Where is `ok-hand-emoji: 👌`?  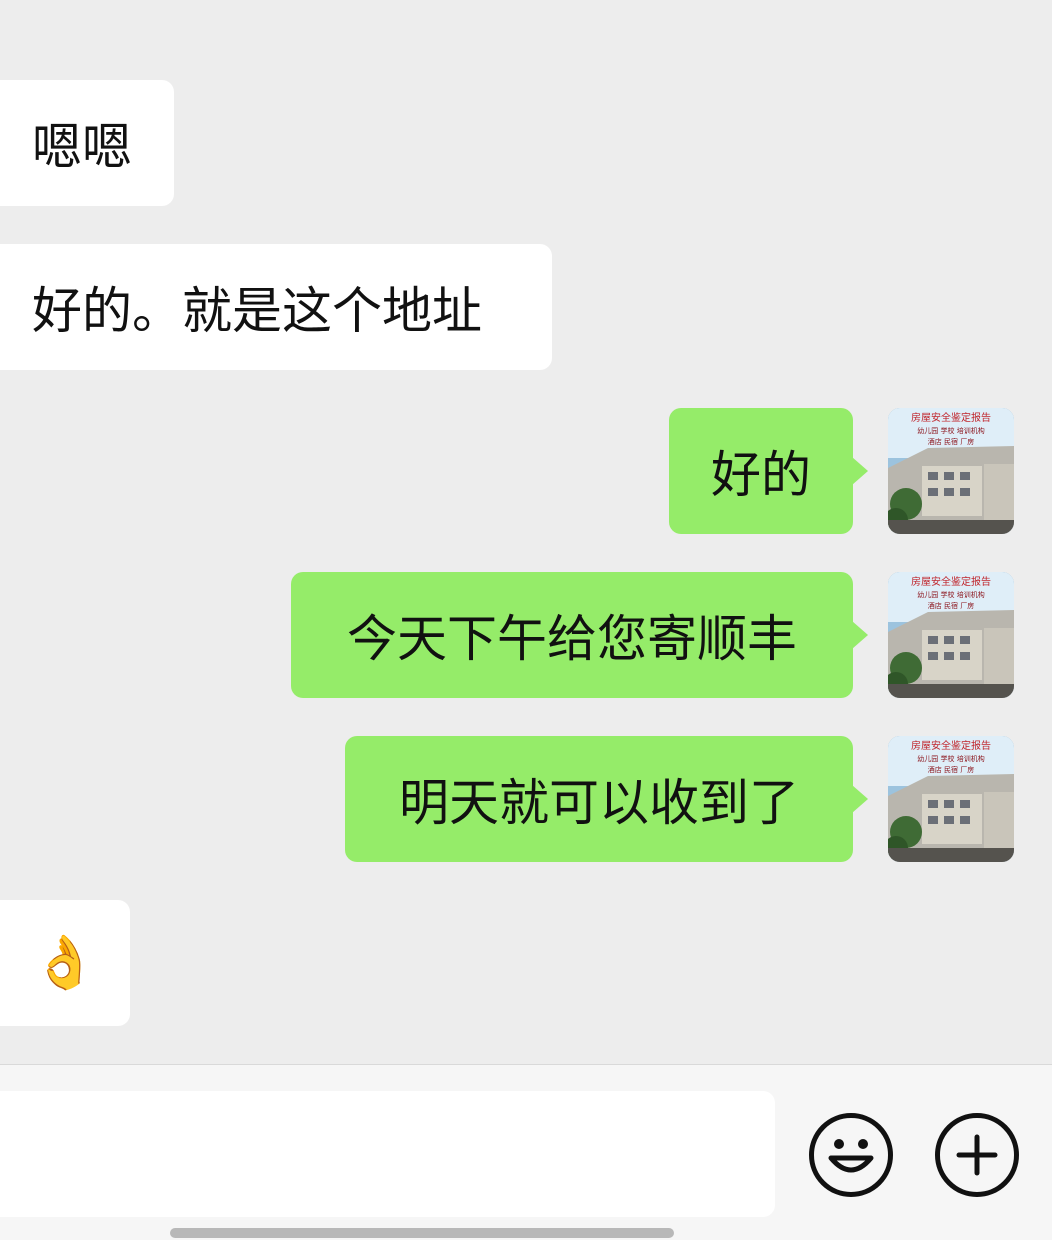 ok-hand-emoji: 👌 is located at coordinates (64, 963).